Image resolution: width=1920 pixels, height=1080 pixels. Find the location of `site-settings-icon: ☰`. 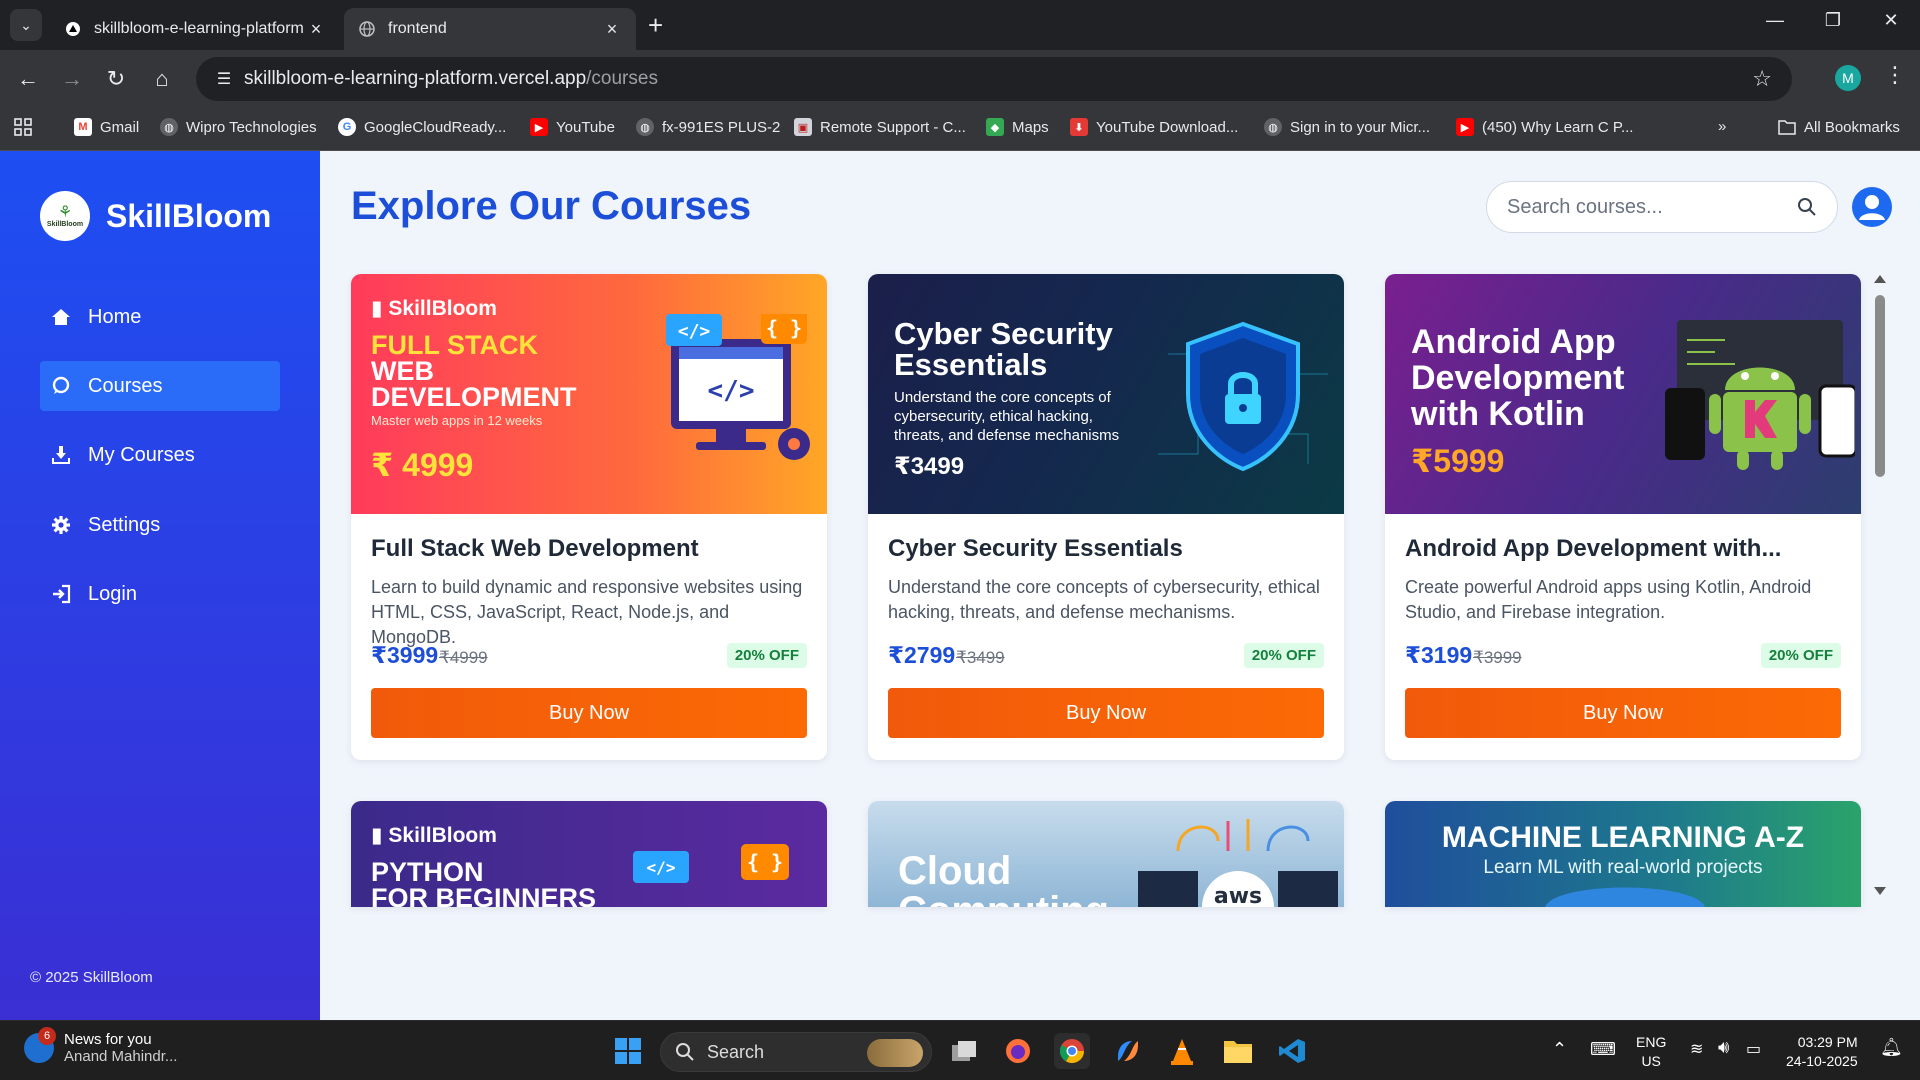

site-settings-icon: ☰ is located at coordinates (224, 79).